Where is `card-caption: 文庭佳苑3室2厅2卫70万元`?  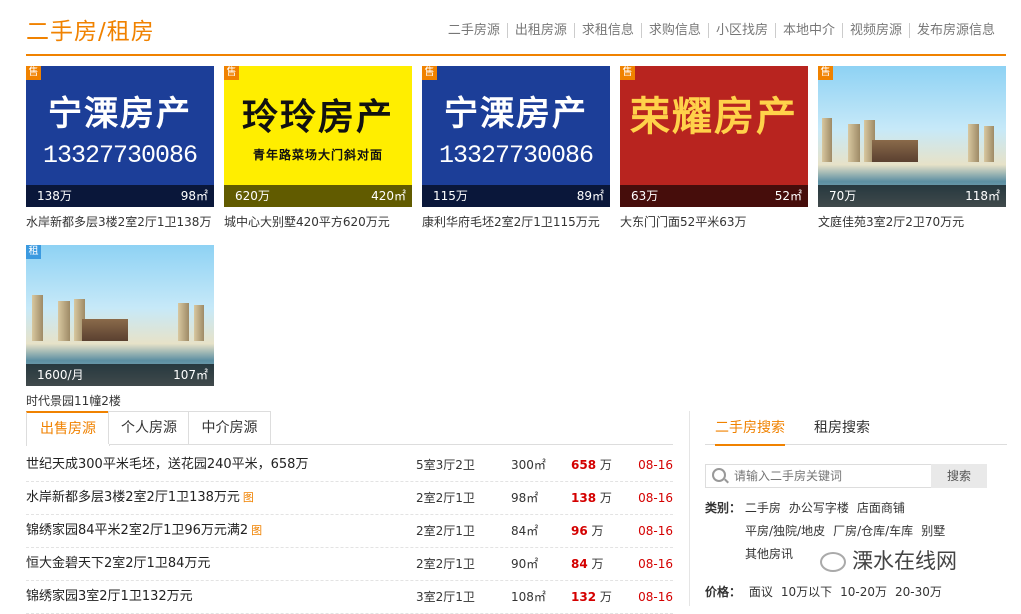
card-caption: 文庭佳苑3室2厅2卫70万元 is located at coordinates (912, 221).